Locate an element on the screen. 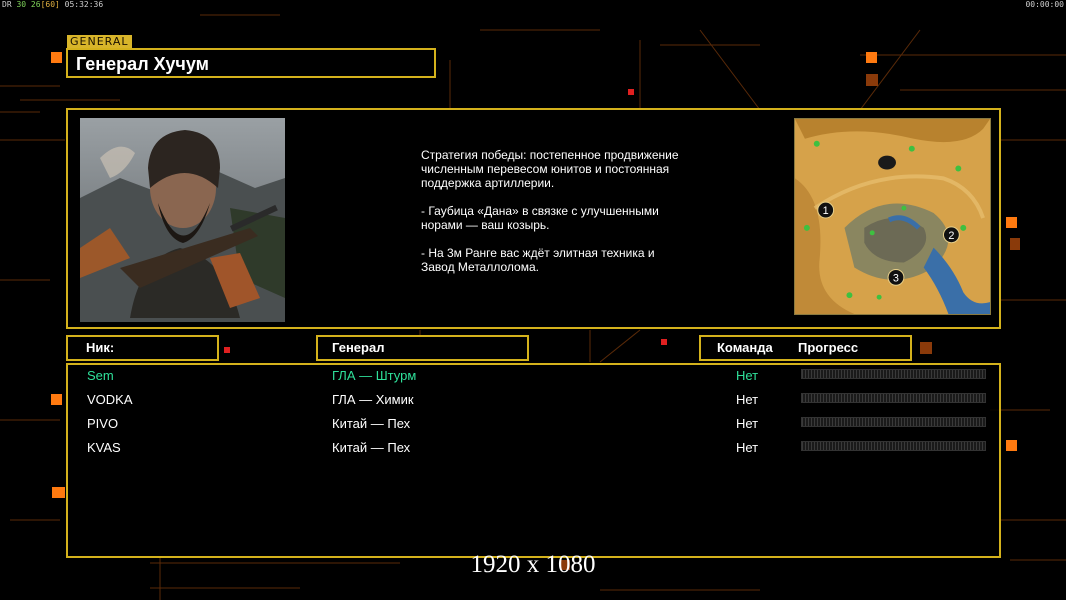 The width and height of the screenshot is (1066, 600). player-nick: KVAS is located at coordinates (104, 447).